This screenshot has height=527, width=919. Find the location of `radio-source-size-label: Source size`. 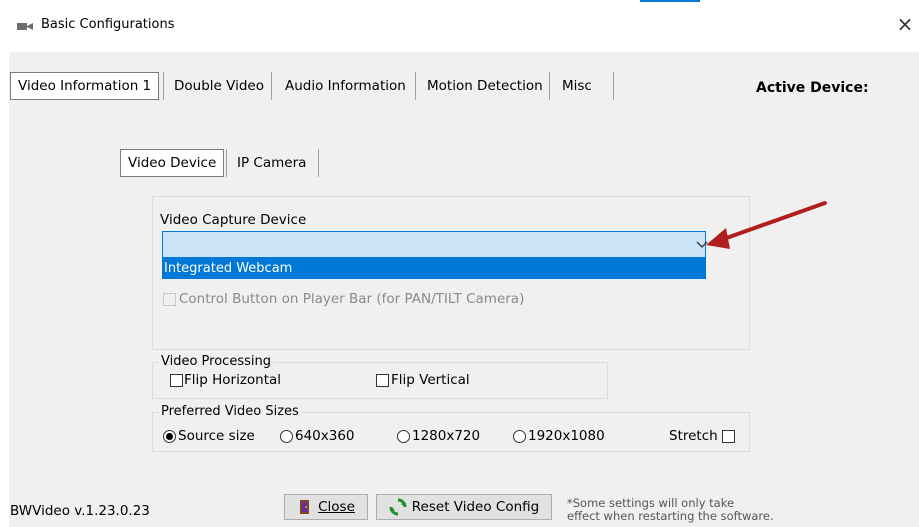

radio-source-size-label: Source size is located at coordinates (216, 436).